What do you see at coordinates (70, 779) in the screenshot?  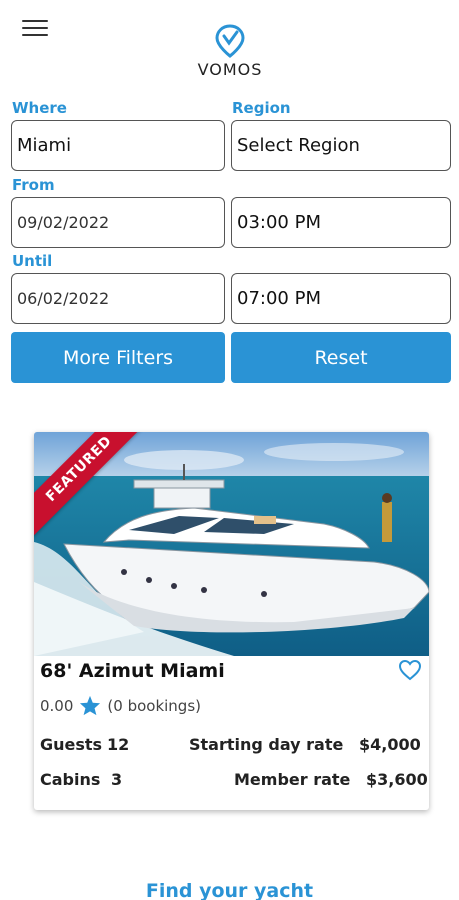 I see `cabins-label: Cabins` at bounding box center [70, 779].